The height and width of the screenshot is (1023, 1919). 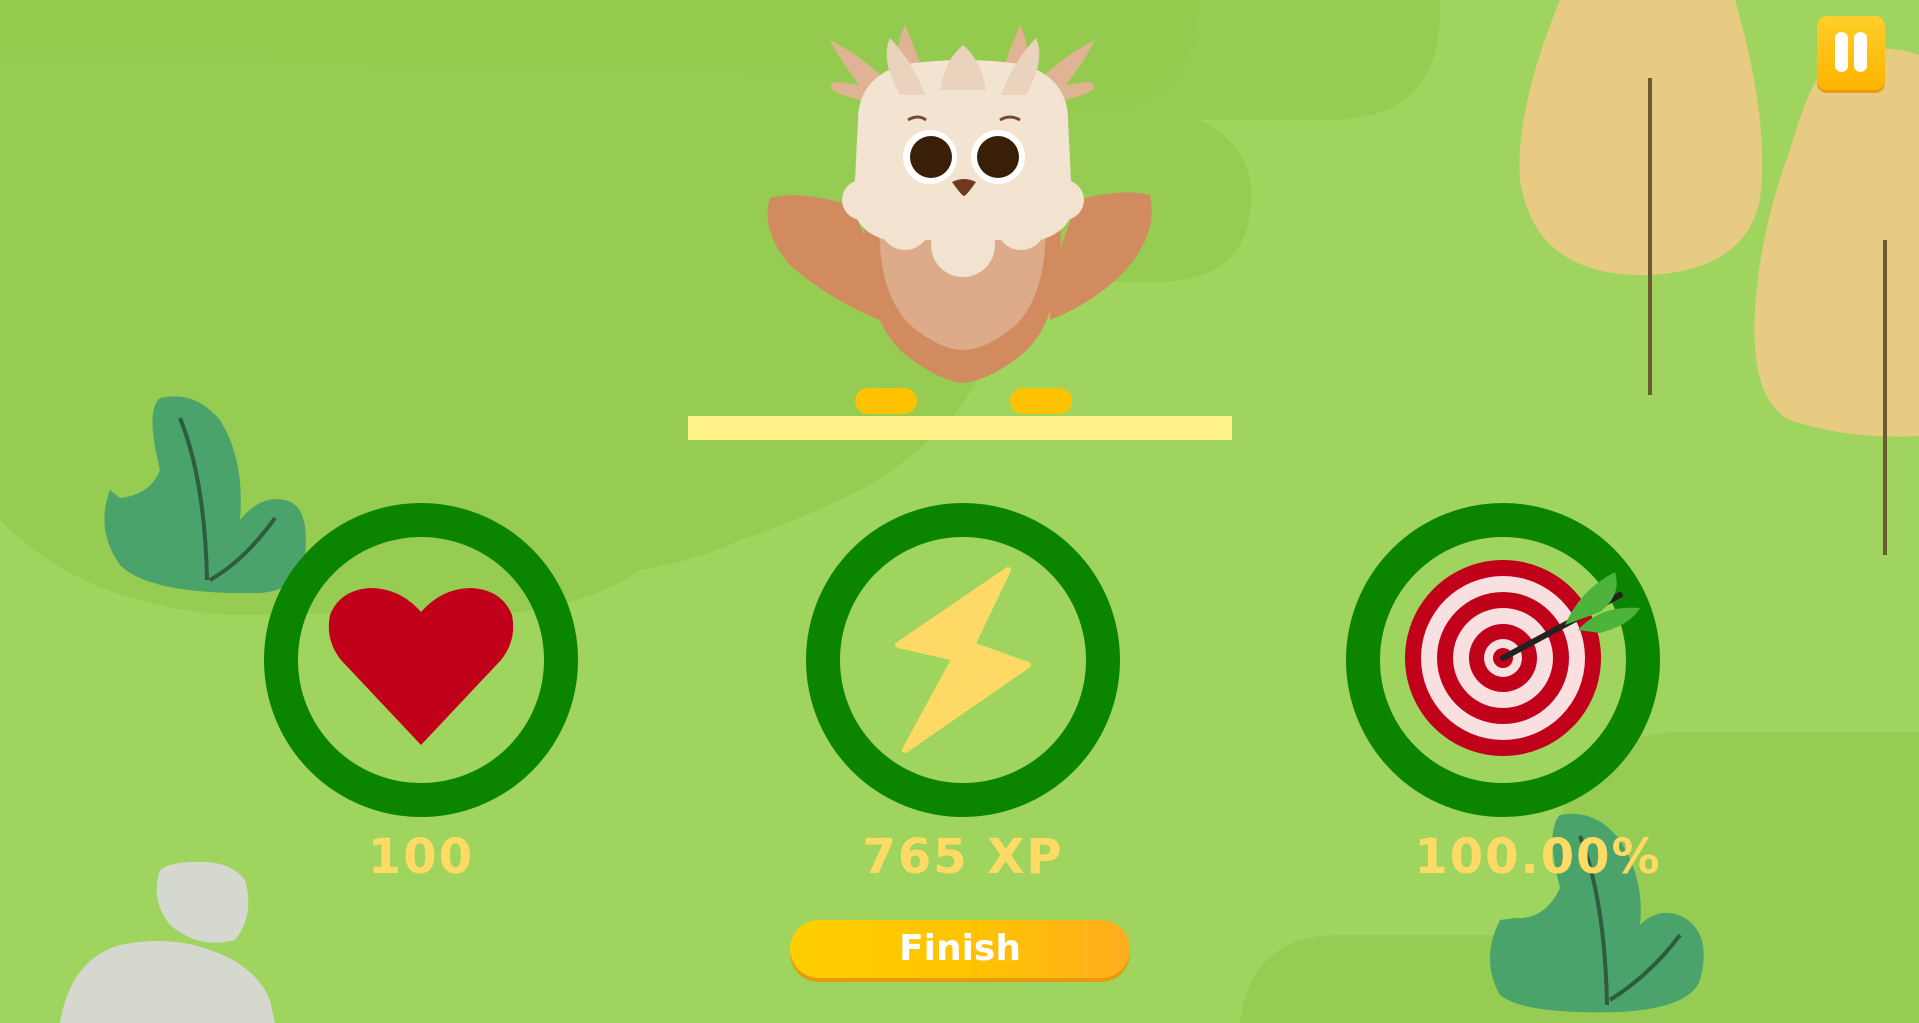 What do you see at coordinates (421, 857) in the screenshot?
I see `lives-value: 100` at bounding box center [421, 857].